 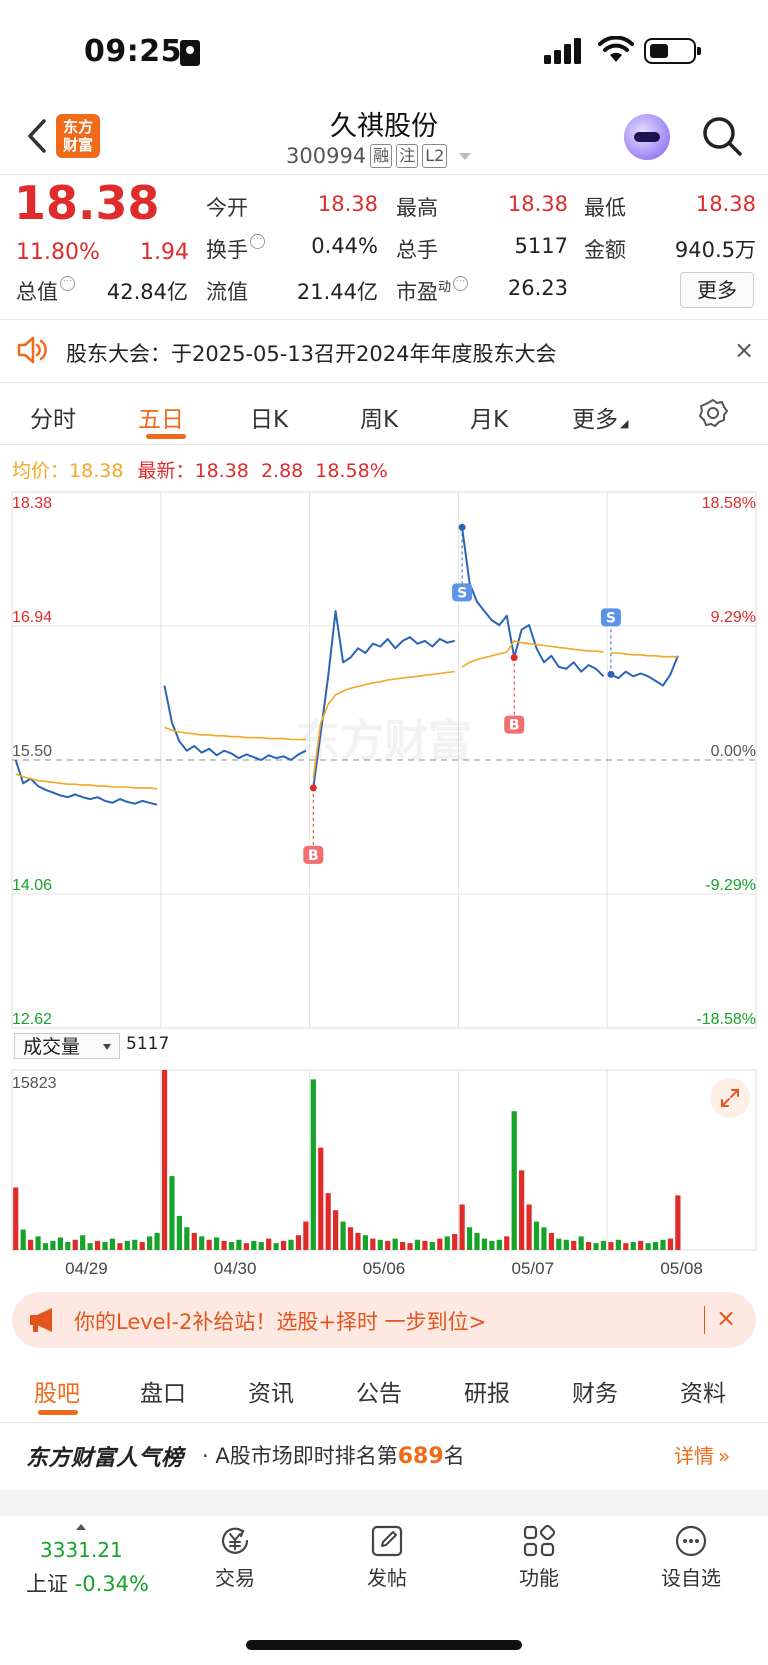 What do you see at coordinates (691, 1557) in the screenshot?
I see `add-watchlist-button: 设自选` at bounding box center [691, 1557].